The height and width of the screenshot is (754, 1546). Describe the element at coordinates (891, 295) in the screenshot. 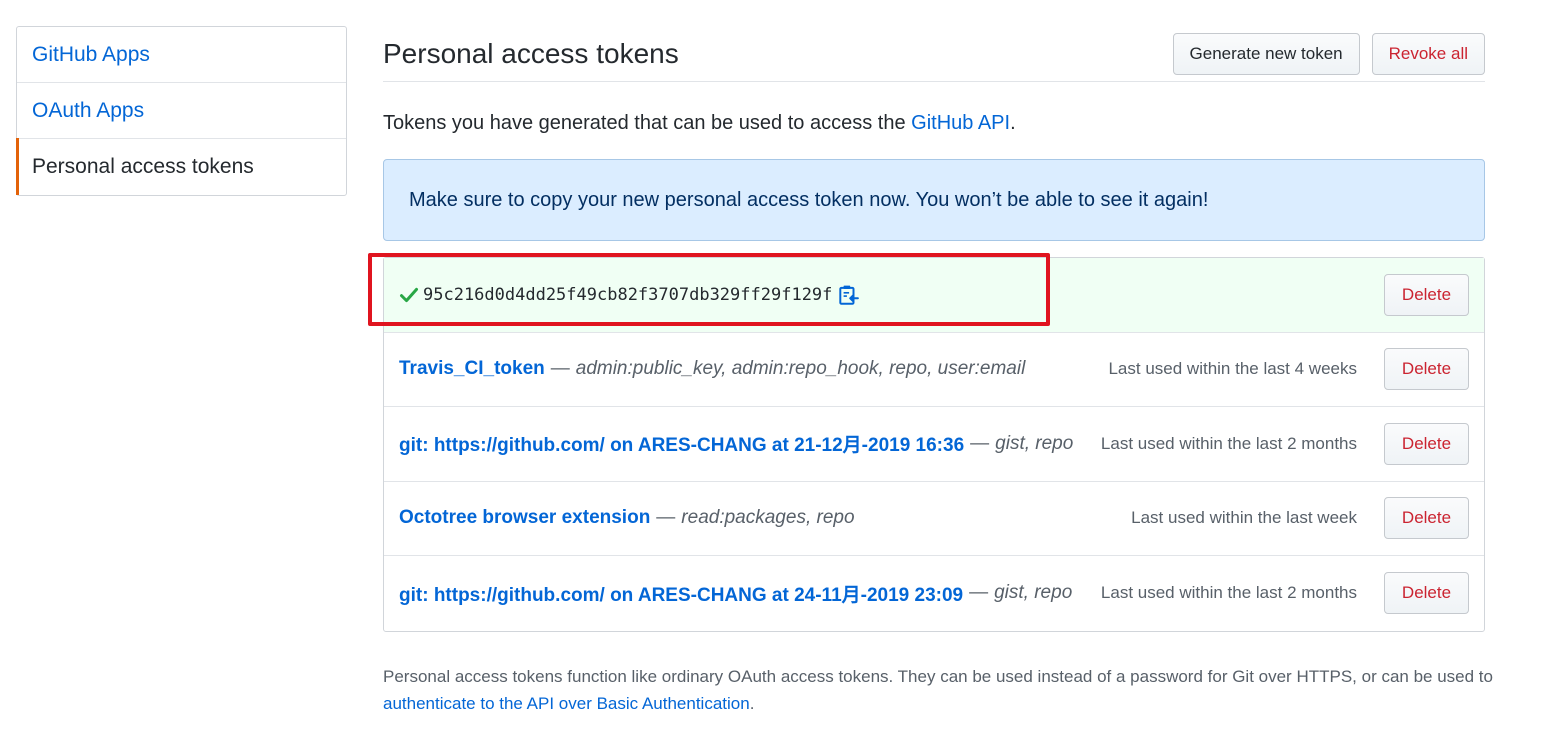

I see `new-token-value-group: 95c216d0d4dd25f49cb82f3707db329ff29f129f` at that location.